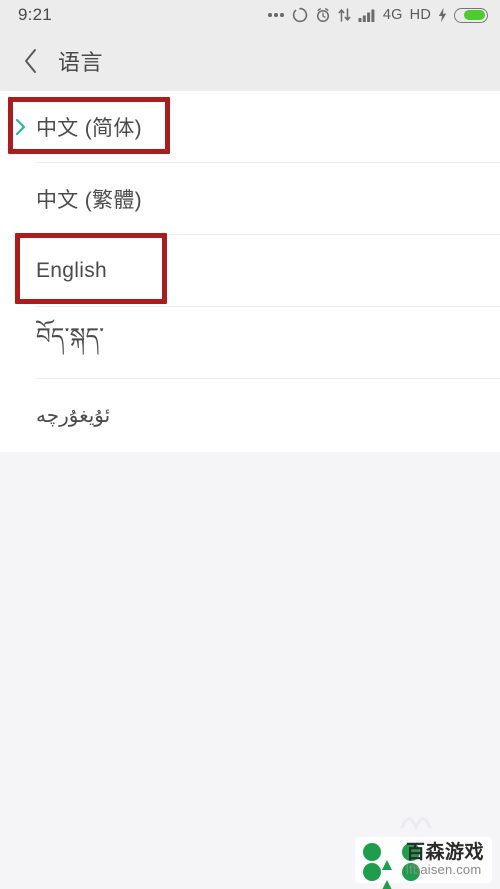 Image resolution: width=500 pixels, height=889 pixels. What do you see at coordinates (89, 128) in the screenshot?
I see `language-item-label: 中文 (简体)` at bounding box center [89, 128].